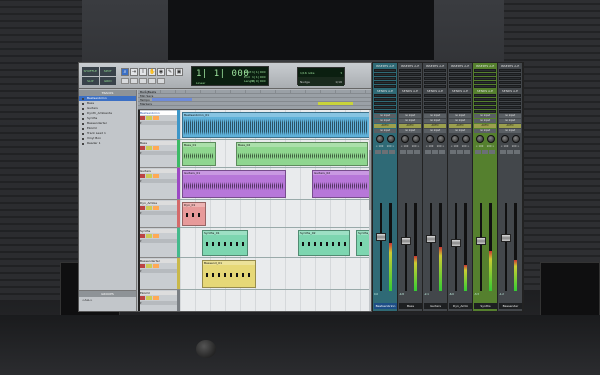 The height and width of the screenshot is (375, 600). What do you see at coordinates (363, 243) in the screenshot?
I see `audio-clip: Synths_03` at bounding box center [363, 243].